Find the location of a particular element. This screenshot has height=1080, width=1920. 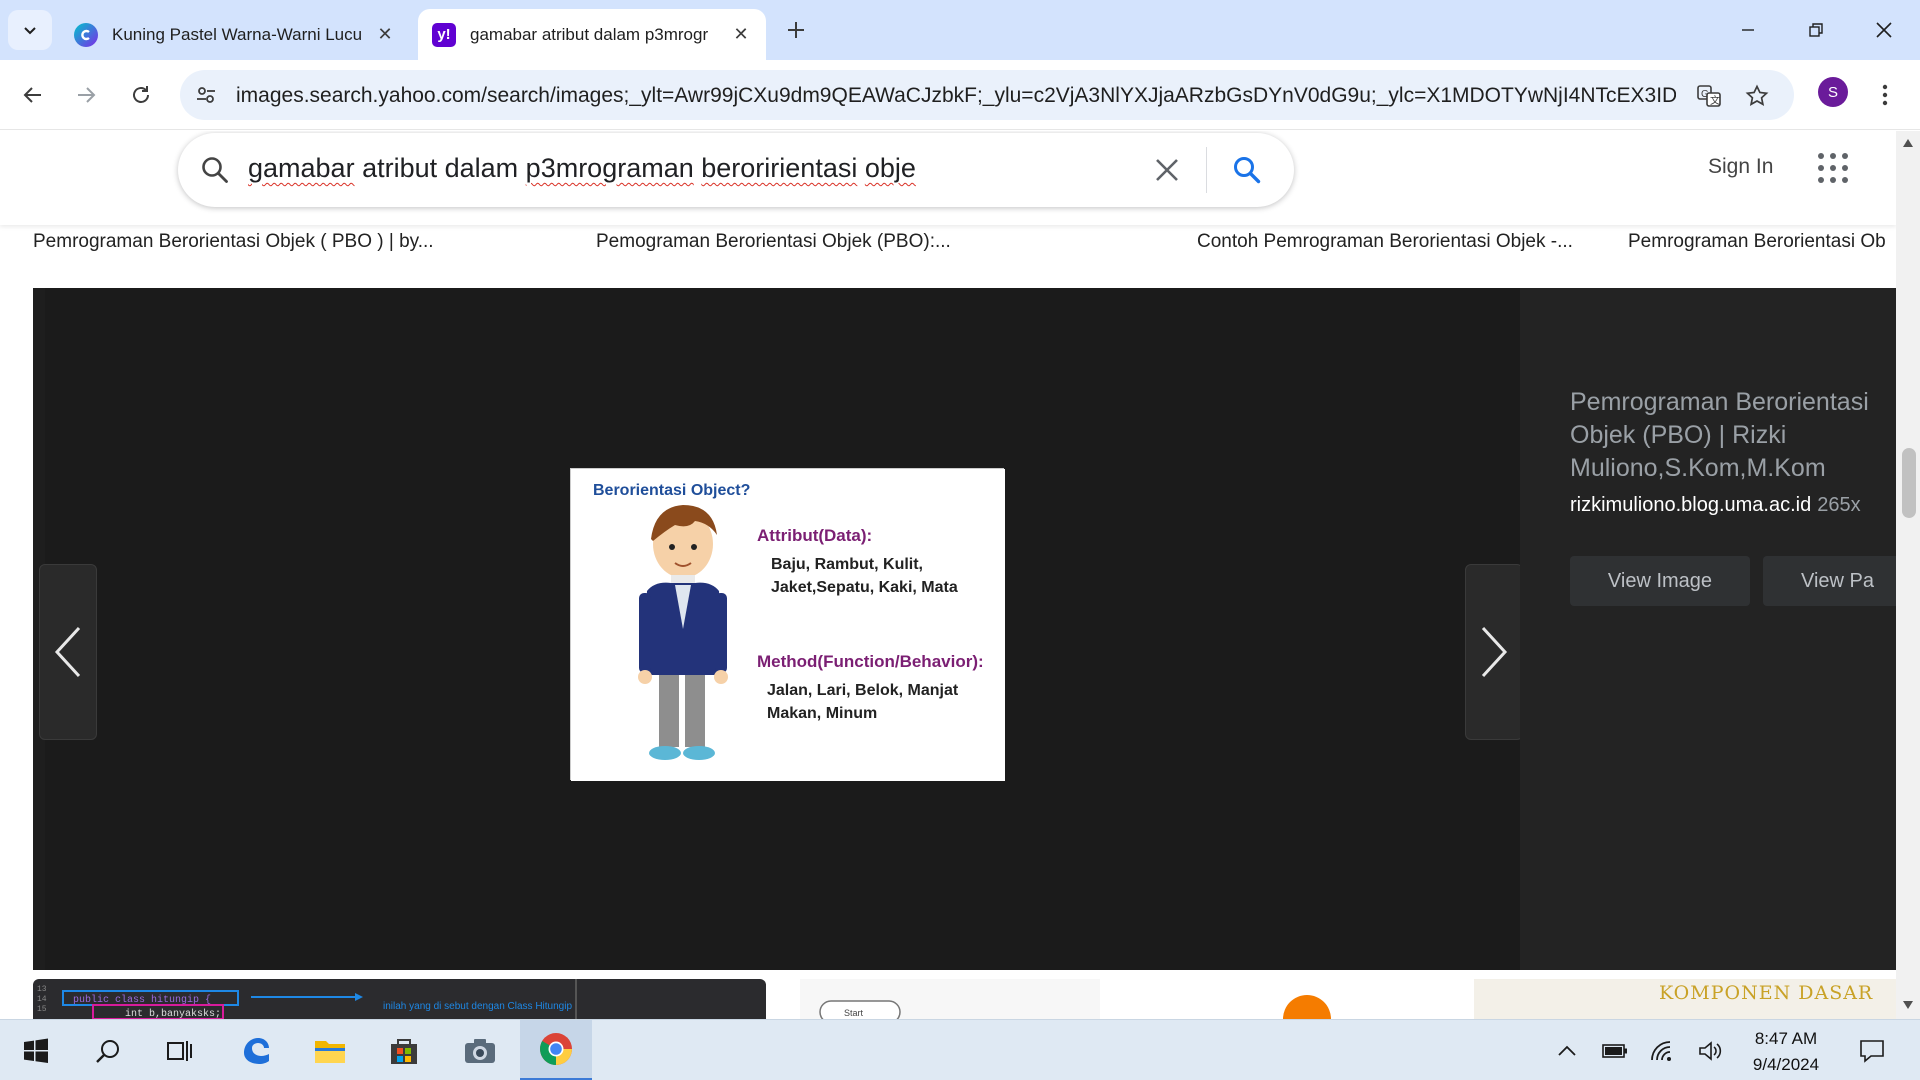

result-thumbnail: Start is located at coordinates (950, 999).